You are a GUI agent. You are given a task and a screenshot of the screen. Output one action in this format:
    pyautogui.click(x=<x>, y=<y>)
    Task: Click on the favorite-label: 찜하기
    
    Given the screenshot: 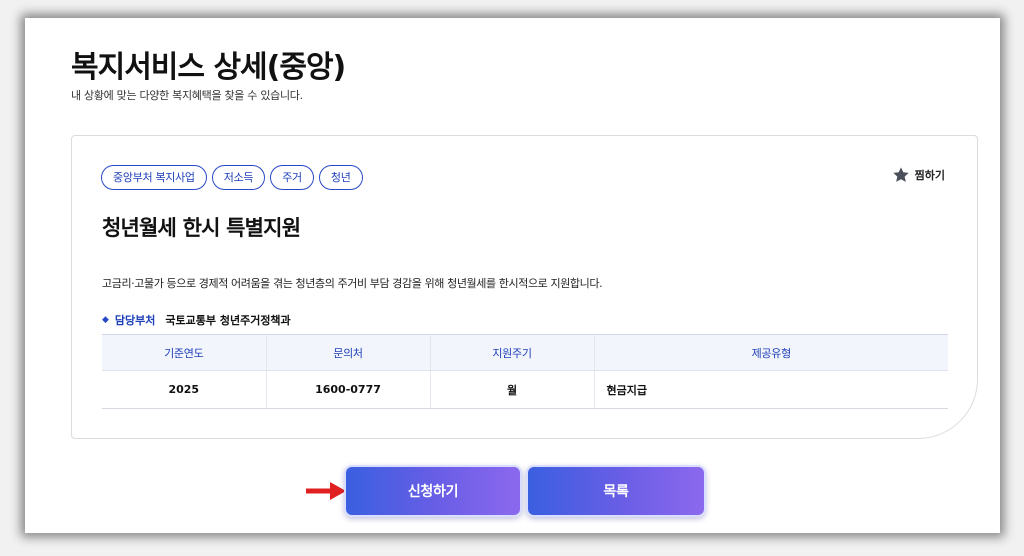 What is the action you would take?
    pyautogui.click(x=929, y=175)
    